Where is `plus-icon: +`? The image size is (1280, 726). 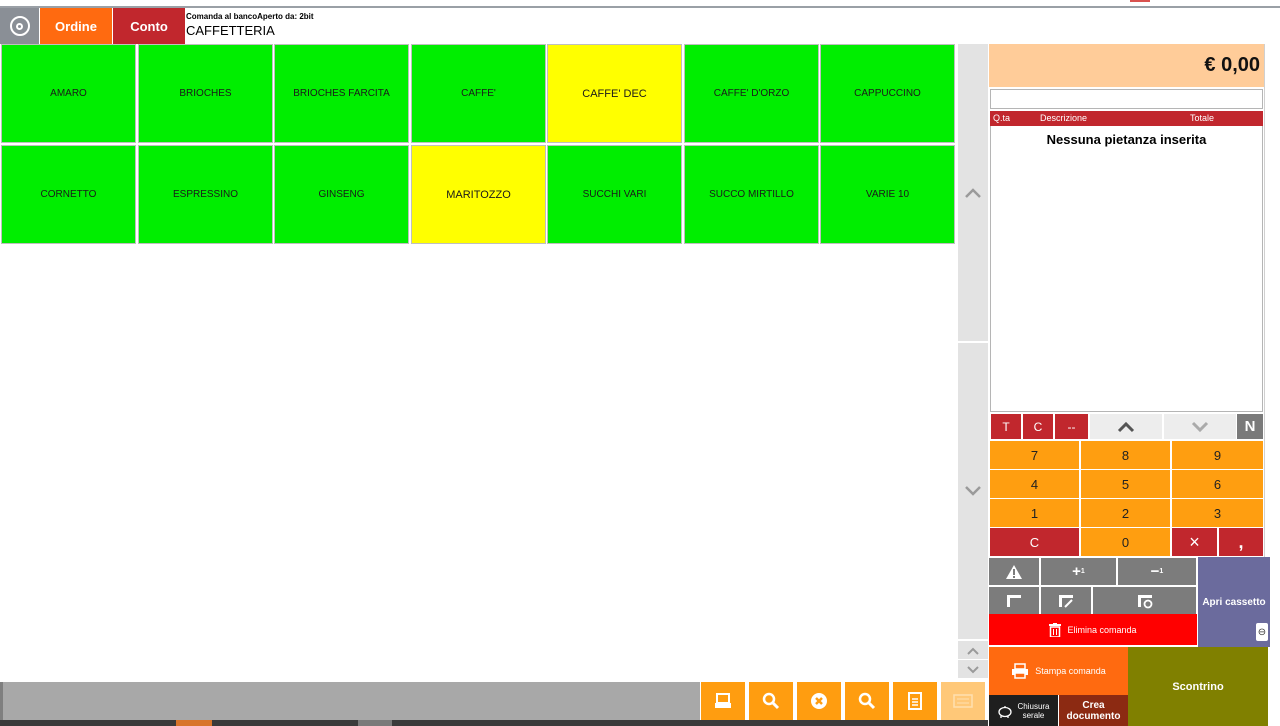
plus-icon: + is located at coordinates (1076, 571).